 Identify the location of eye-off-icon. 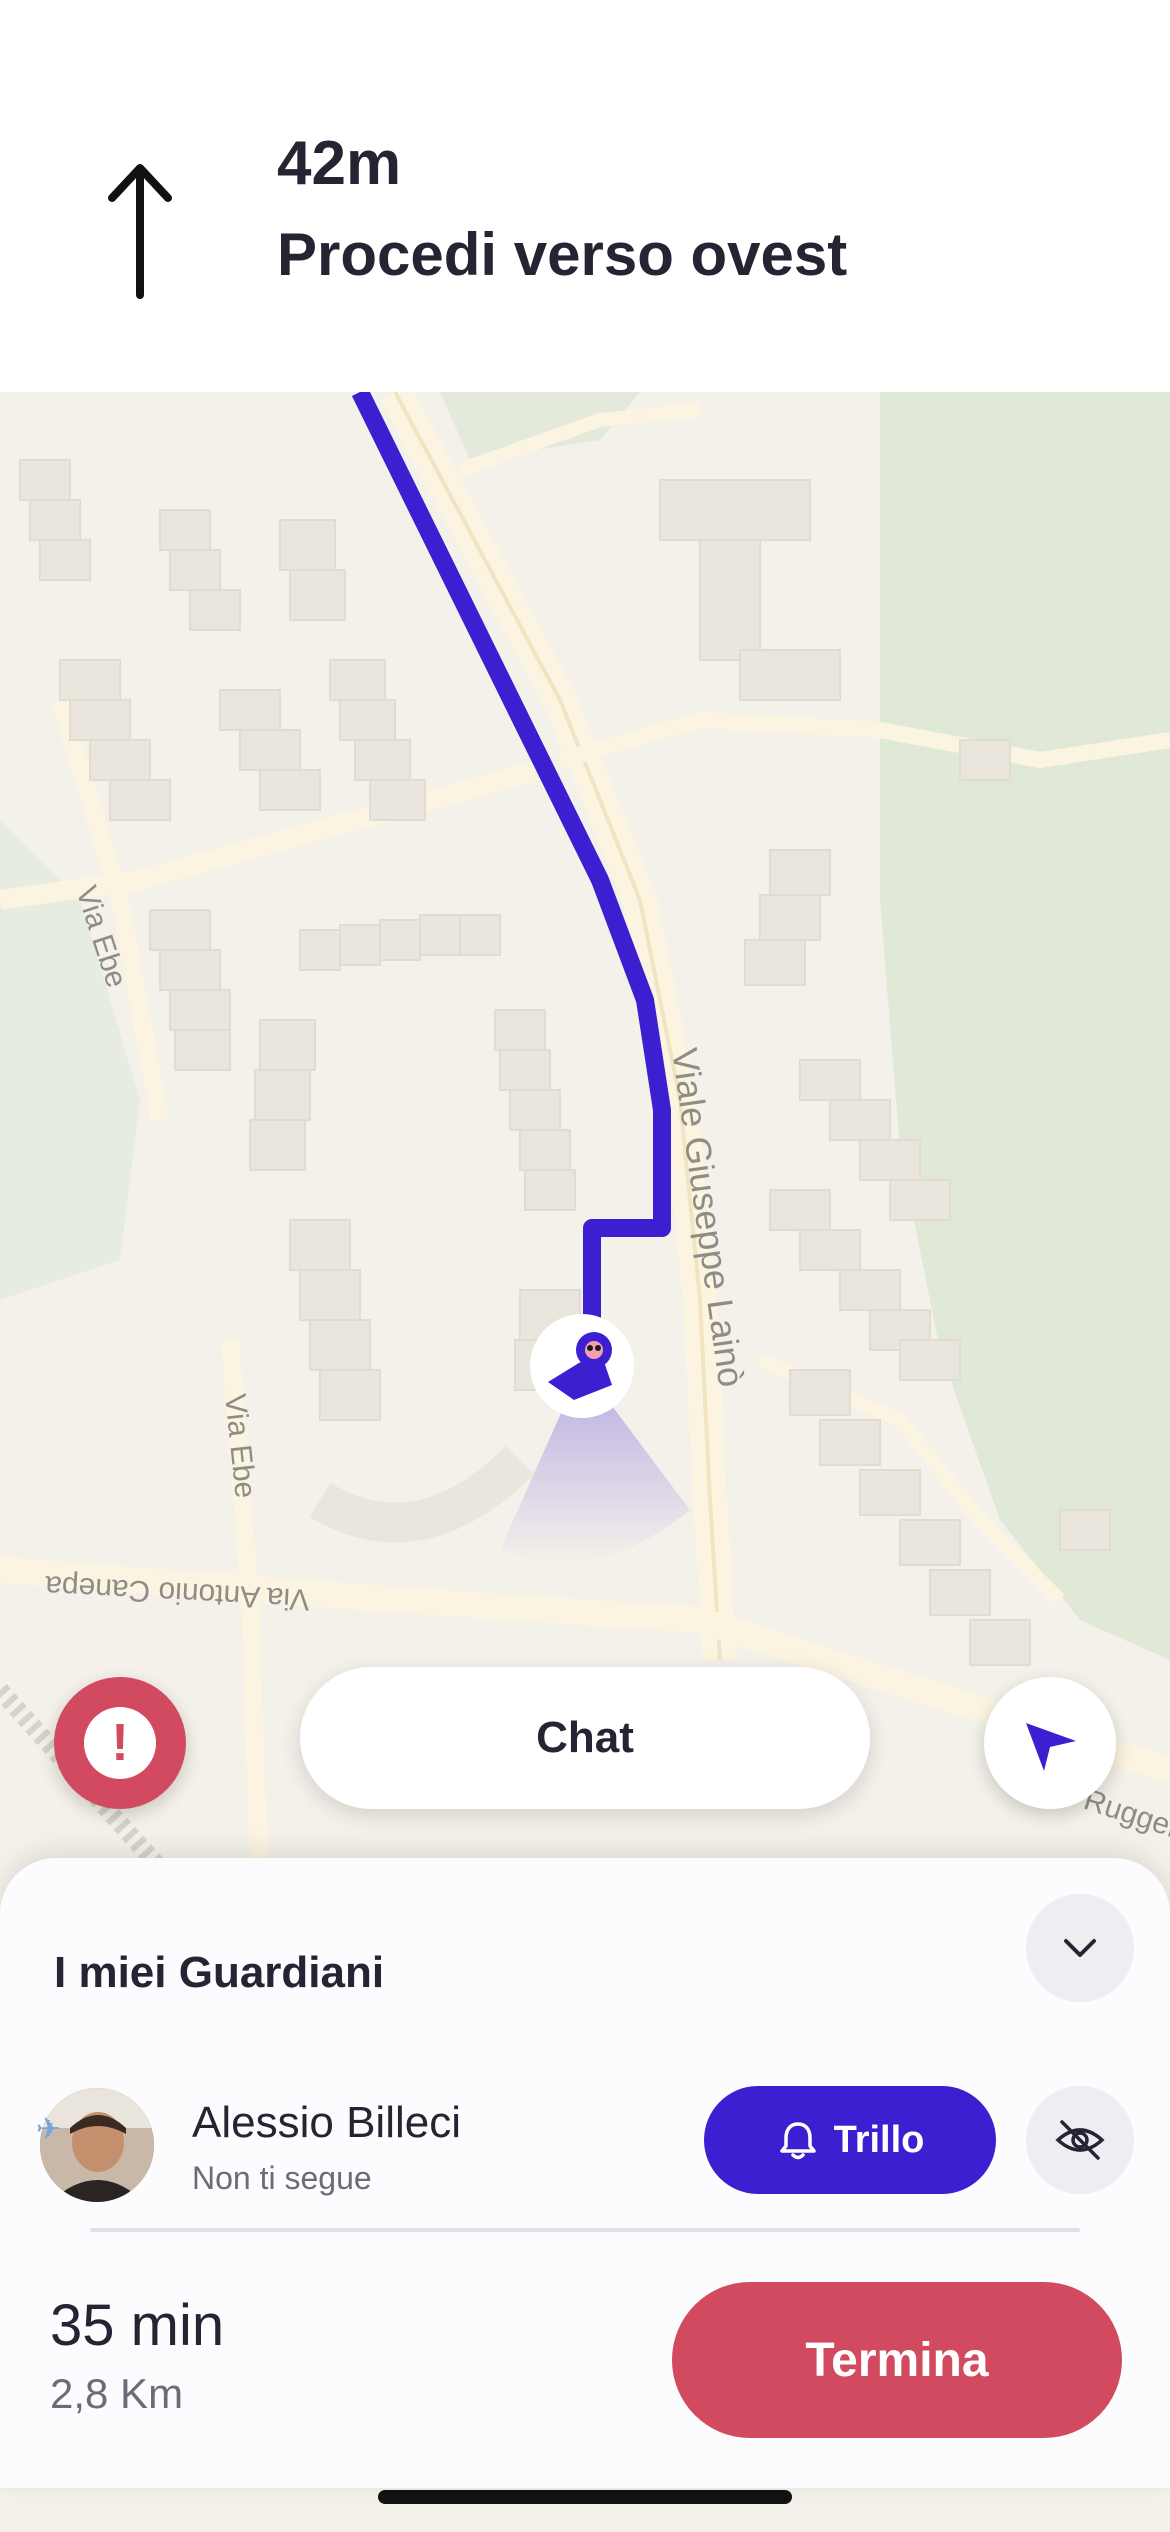
(1080, 2140).